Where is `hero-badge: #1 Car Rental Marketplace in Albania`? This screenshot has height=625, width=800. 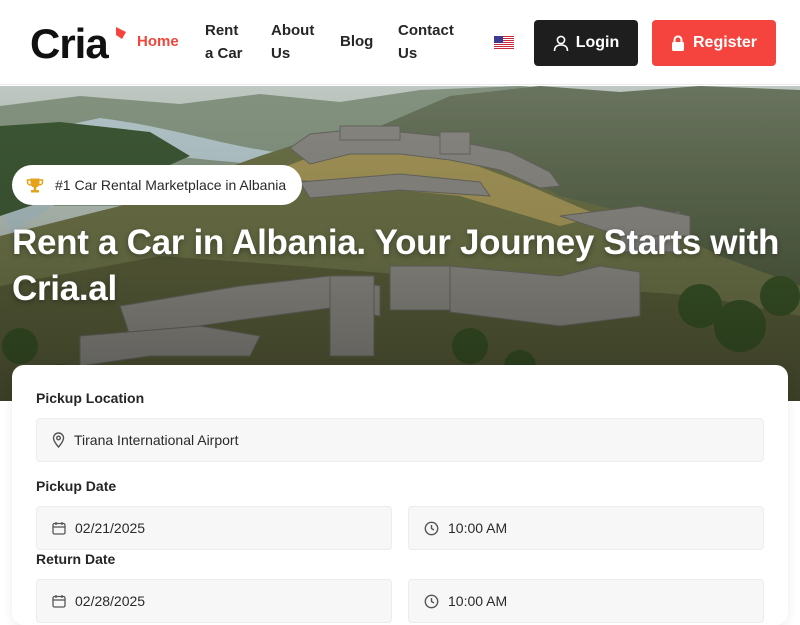 hero-badge: #1 Car Rental Marketplace in Albania is located at coordinates (157, 185).